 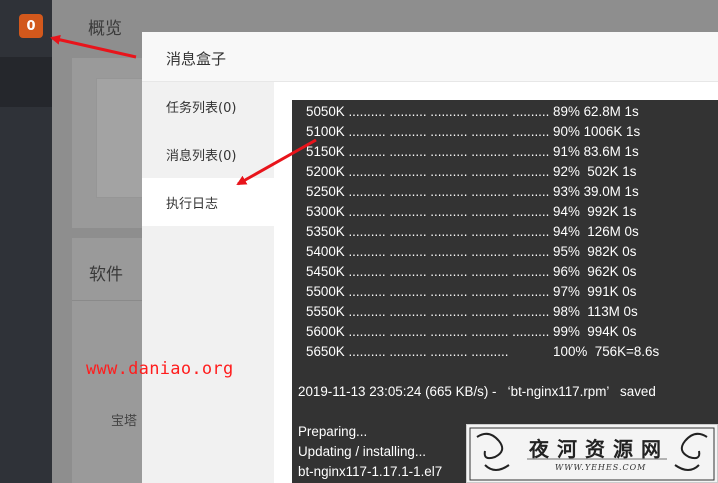 What do you see at coordinates (601, 467) in the screenshot?
I see `stamp-url: WWW.YEHES.COM` at bounding box center [601, 467].